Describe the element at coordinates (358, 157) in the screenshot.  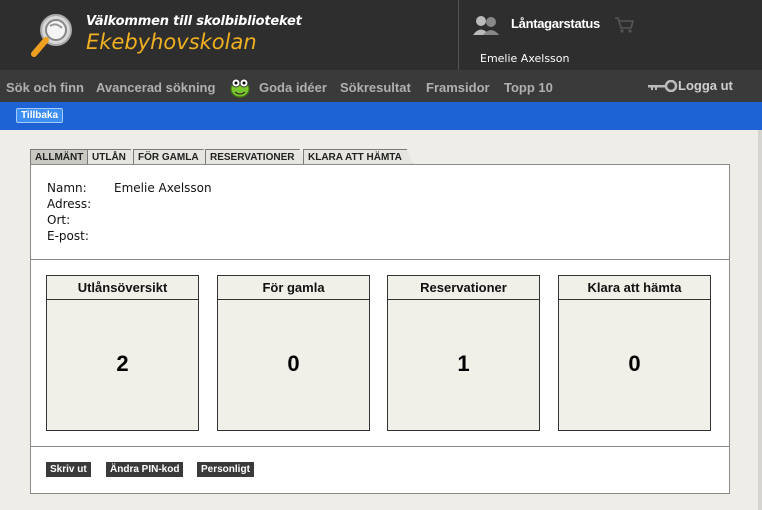
I see `tab-ready-for-pickup: KLARA ATT HÄMTA` at that location.